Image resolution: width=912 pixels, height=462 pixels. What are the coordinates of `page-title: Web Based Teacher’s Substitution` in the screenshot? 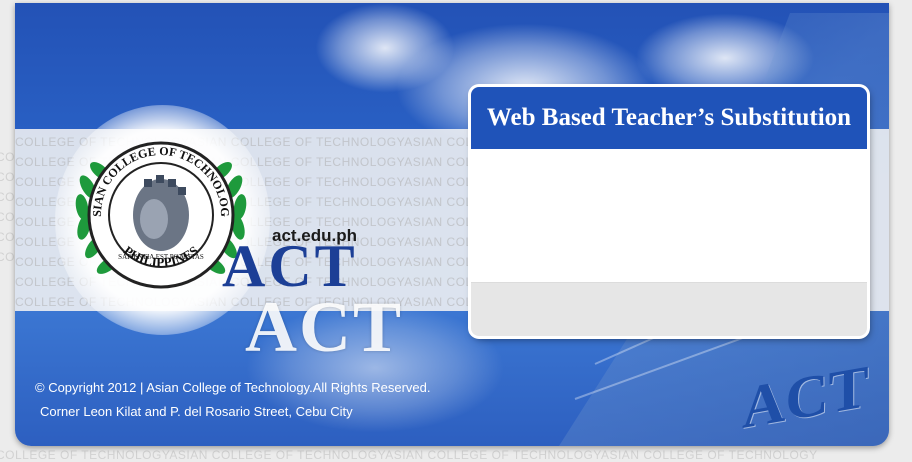 It's located at (669, 117).